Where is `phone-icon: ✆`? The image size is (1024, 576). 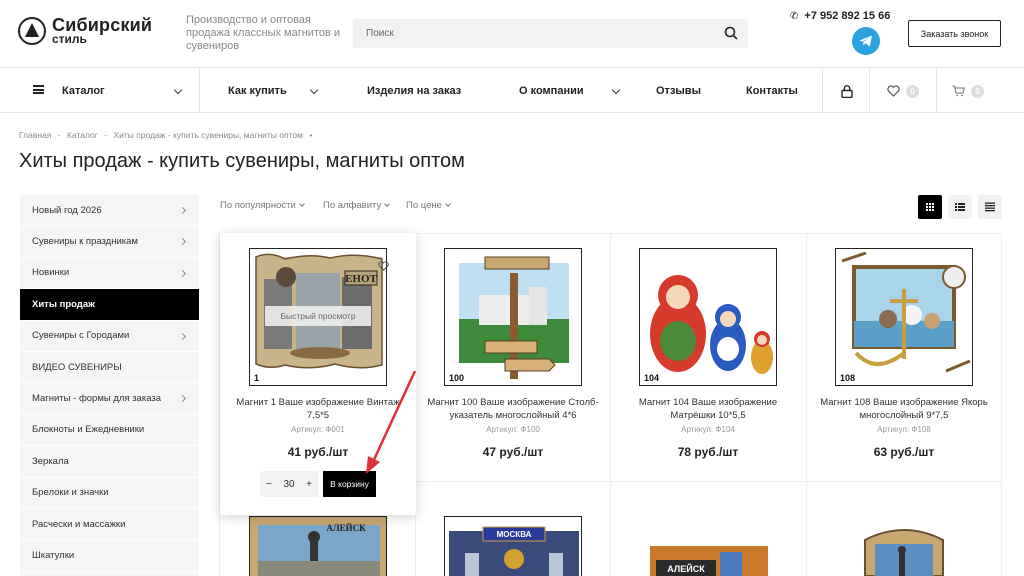 phone-icon: ✆ is located at coordinates (794, 16).